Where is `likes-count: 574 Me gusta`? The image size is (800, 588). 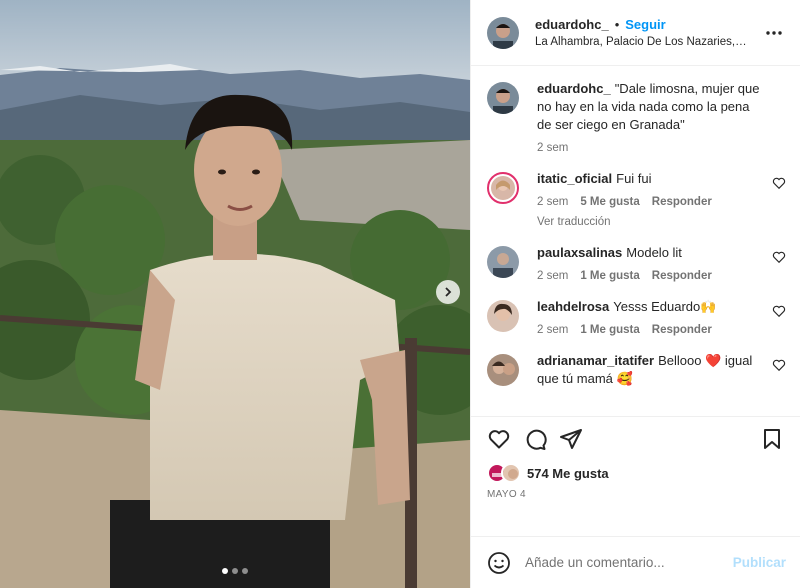
likes-count: 574 Me gusta is located at coordinates (568, 473).